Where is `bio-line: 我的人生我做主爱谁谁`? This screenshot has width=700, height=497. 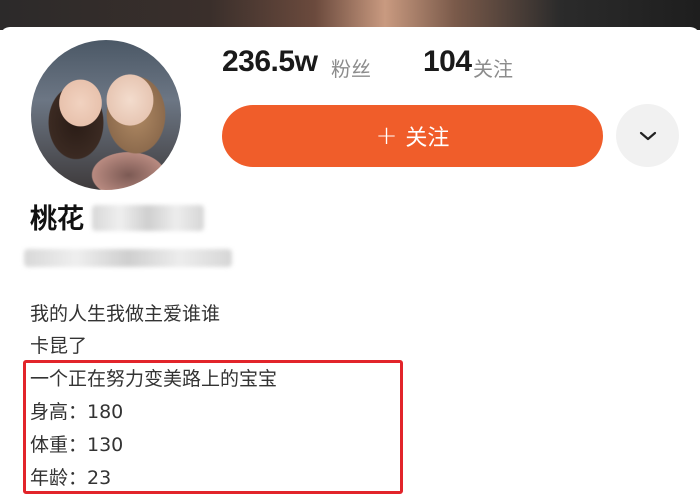 bio-line: 我的人生我做主爱谁谁 is located at coordinates (125, 314).